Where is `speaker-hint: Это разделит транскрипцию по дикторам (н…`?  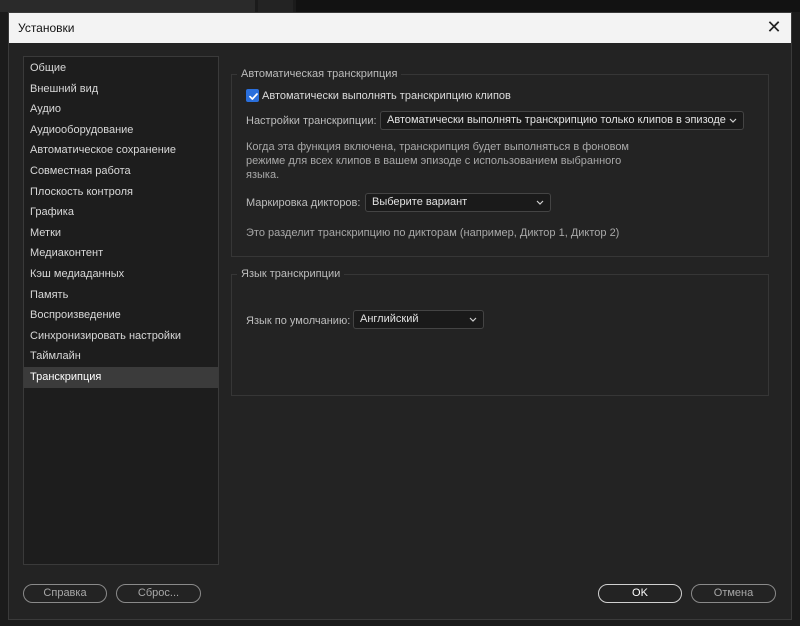 speaker-hint: Это разделит транскрипцию по дикторам (н… is located at coordinates (433, 233).